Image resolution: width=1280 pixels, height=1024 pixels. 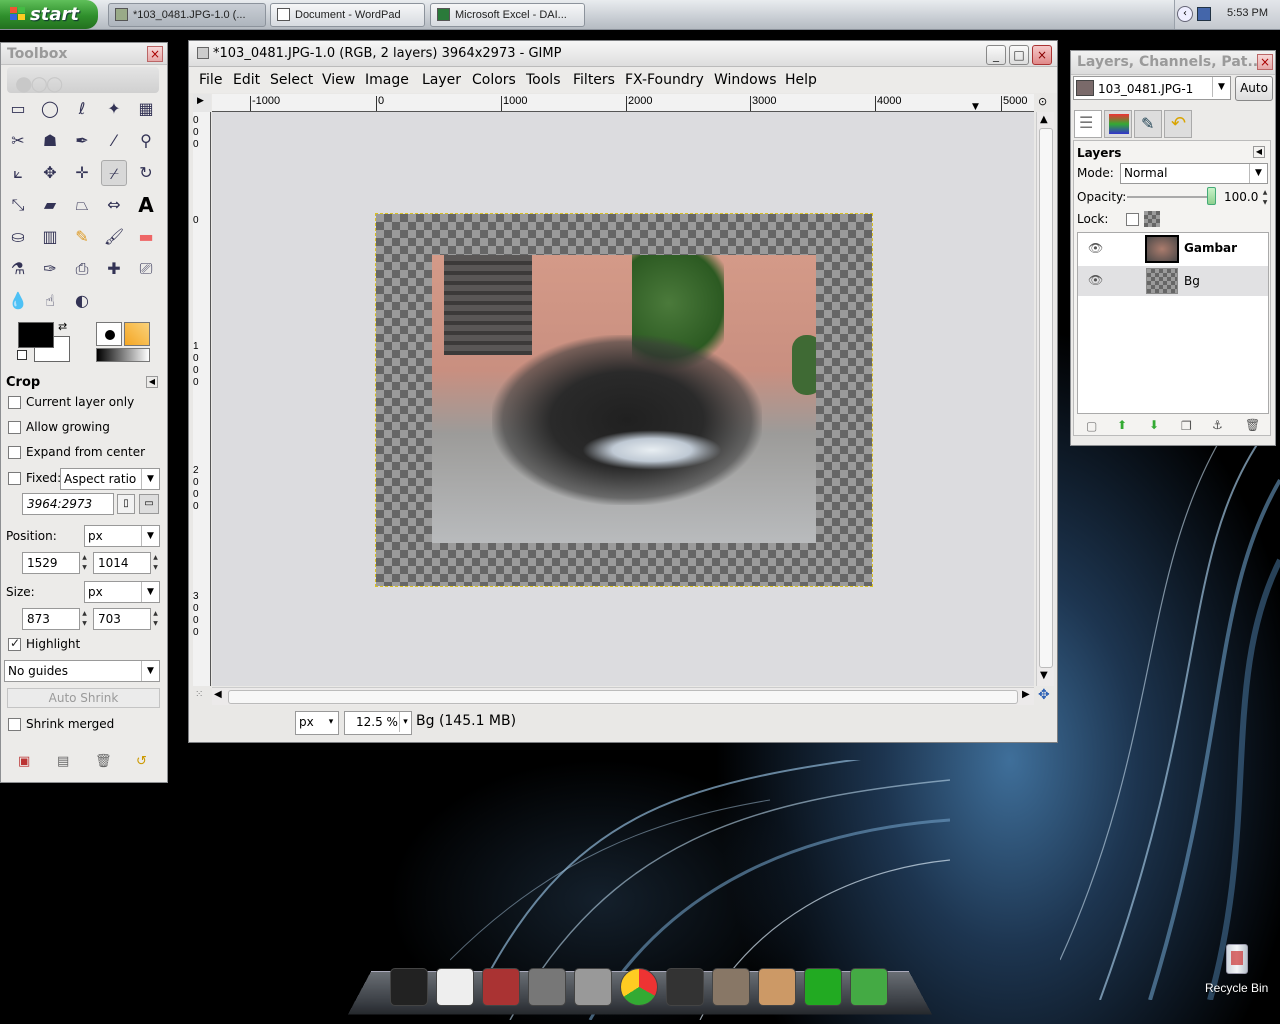 I want to click on menu-select: Select, so click(x=291, y=80).